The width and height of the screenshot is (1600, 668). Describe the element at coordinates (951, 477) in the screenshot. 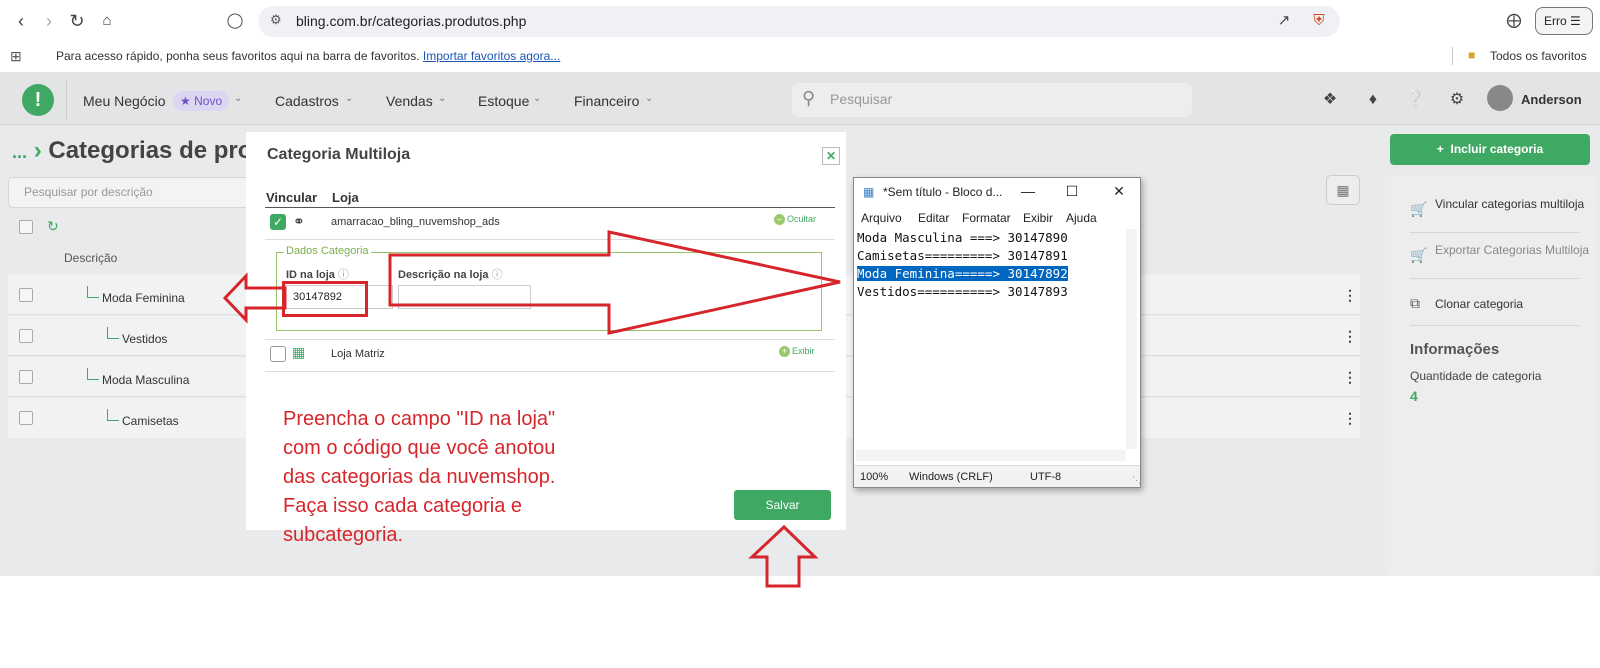

I see `status-eol: Windows (CRLF)` at that location.